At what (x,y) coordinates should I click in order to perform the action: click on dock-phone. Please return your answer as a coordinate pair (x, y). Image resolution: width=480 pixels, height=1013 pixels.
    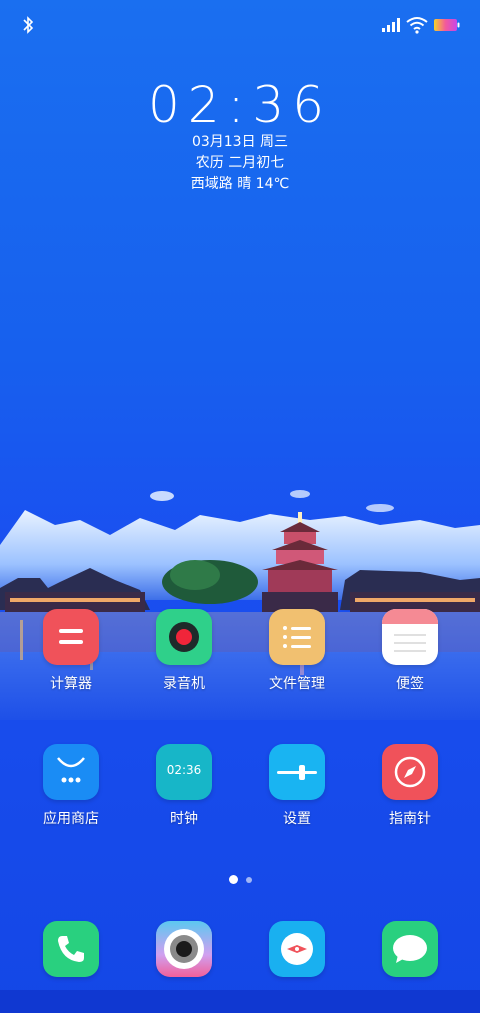
    Looking at the image, I should click on (71, 949).